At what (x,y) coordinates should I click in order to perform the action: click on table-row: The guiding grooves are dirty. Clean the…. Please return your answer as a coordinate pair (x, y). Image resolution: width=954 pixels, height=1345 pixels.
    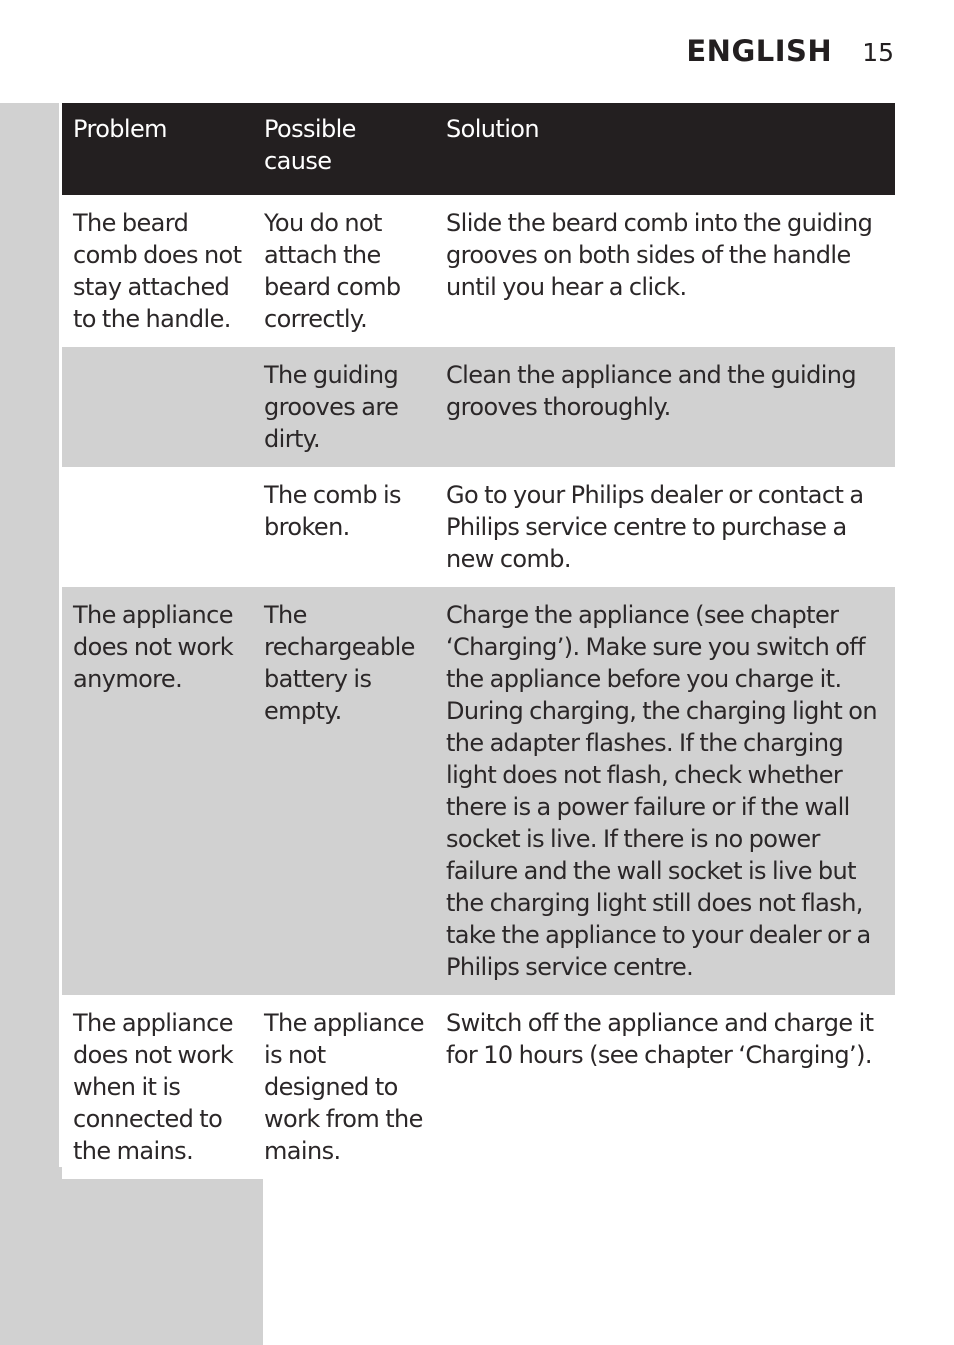
    Looking at the image, I should click on (478, 407).